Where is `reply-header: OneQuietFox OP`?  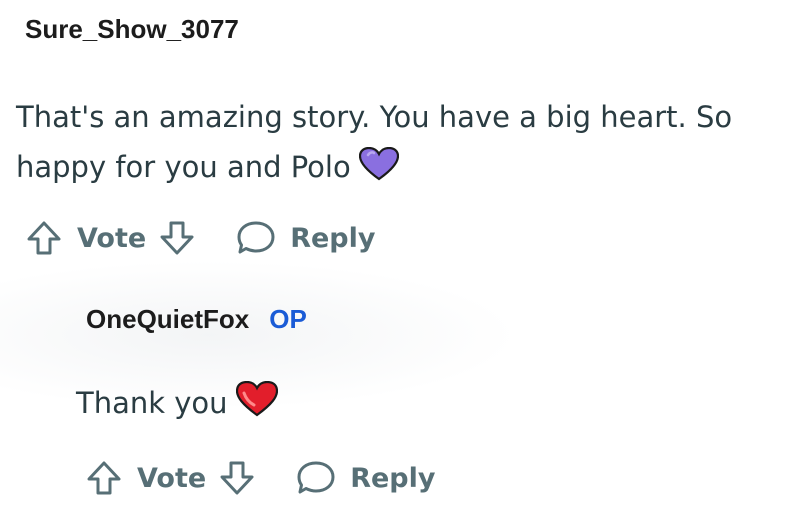
reply-header: OneQuietFox OP is located at coordinates (196, 319).